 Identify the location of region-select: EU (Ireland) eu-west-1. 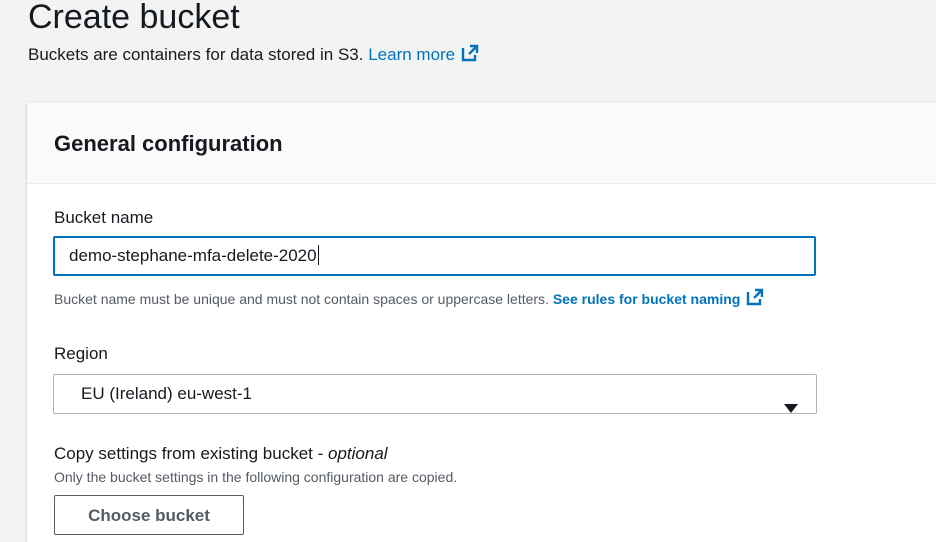
(435, 394).